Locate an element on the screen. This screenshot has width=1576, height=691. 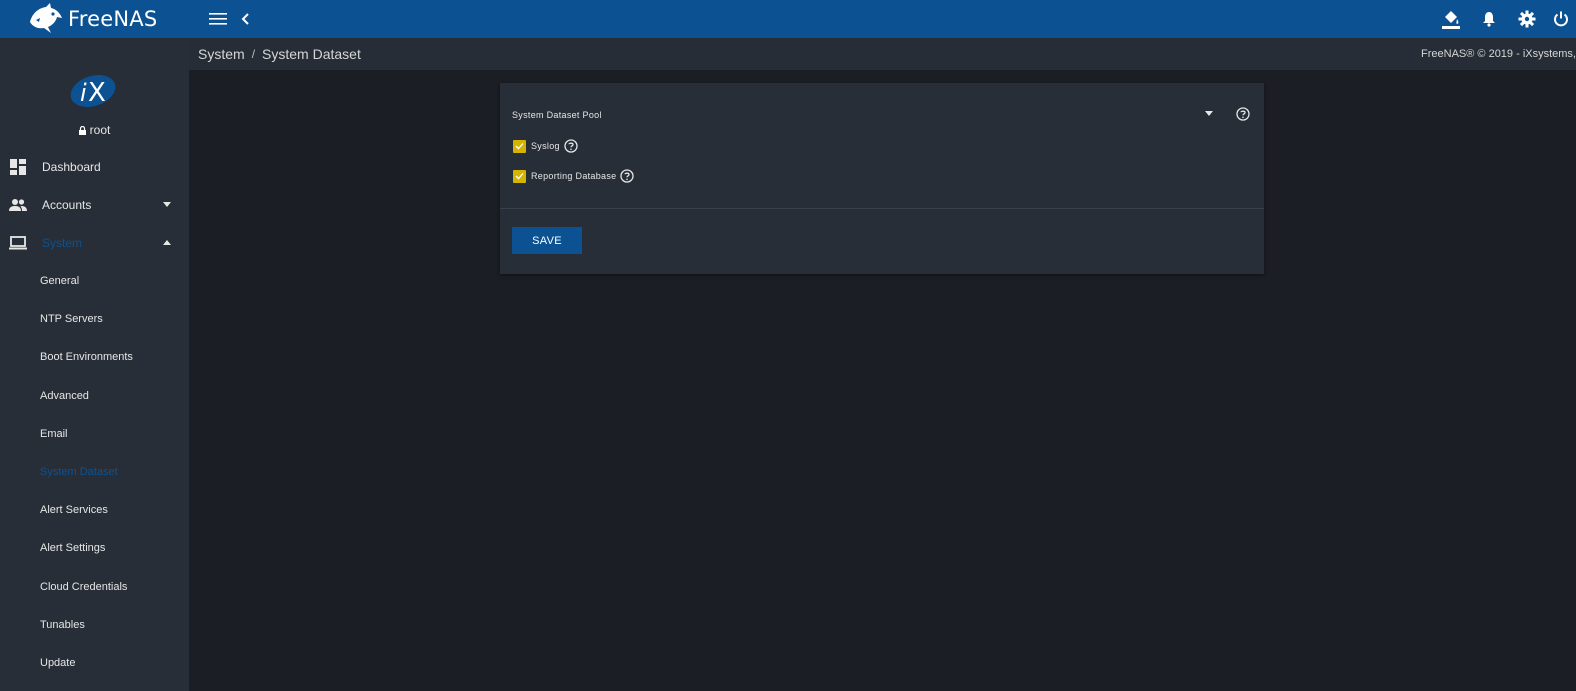
svg-text: i is located at coordinates (83, 93).